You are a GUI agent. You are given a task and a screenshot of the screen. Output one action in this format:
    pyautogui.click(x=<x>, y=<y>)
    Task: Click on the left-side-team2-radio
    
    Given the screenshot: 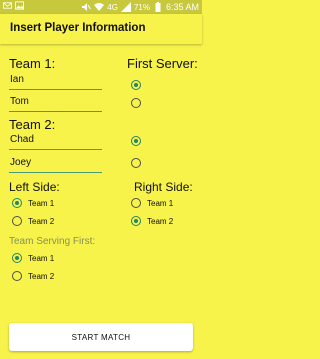 What is the action you would take?
    pyautogui.click(x=17, y=221)
    